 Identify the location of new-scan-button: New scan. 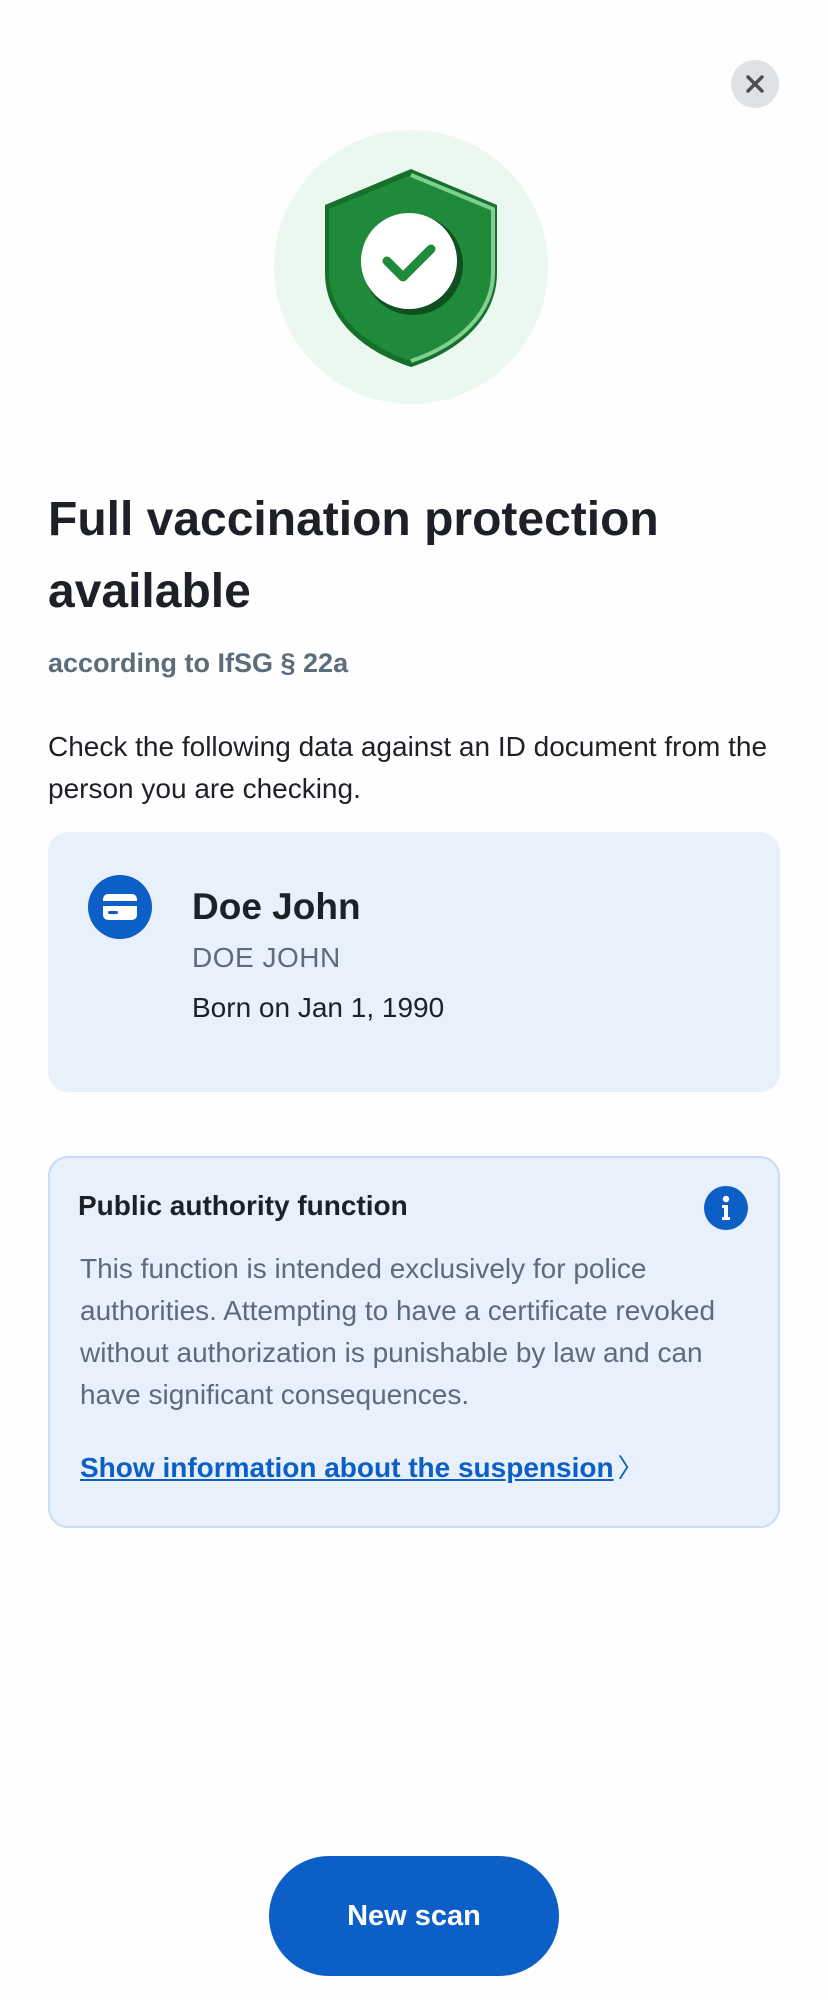
(414, 1916).